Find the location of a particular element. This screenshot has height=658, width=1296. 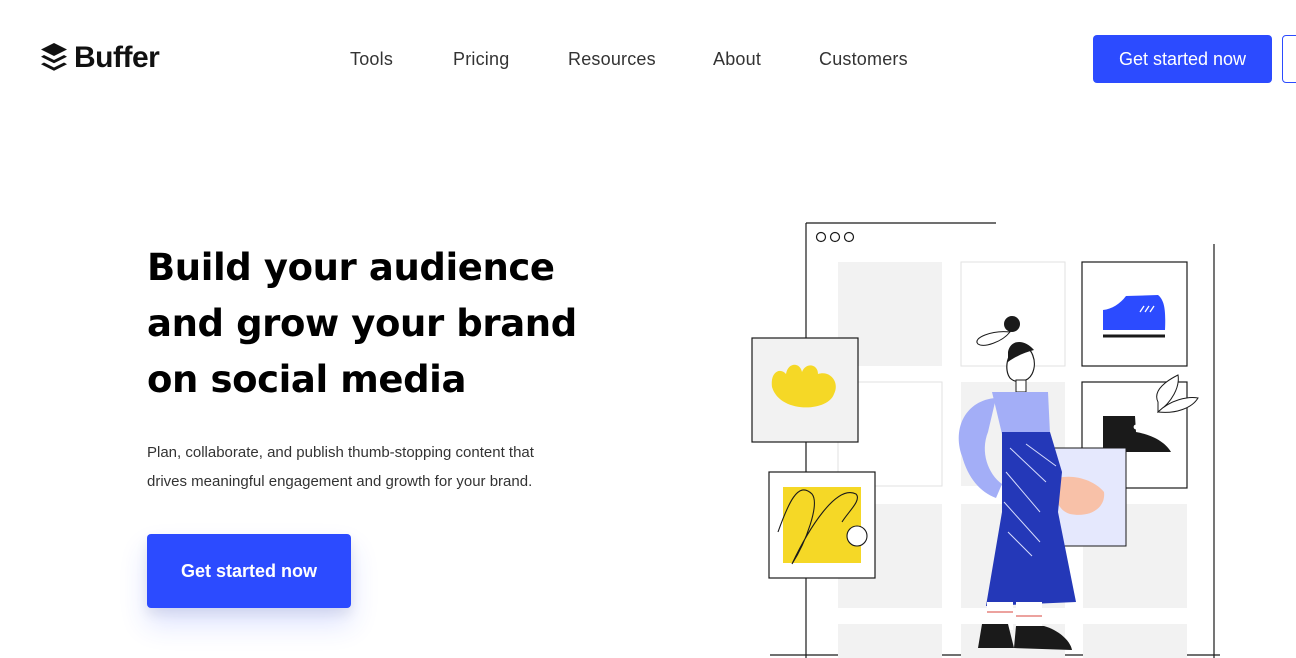

hero-get-started-button: Get started now is located at coordinates (249, 571).